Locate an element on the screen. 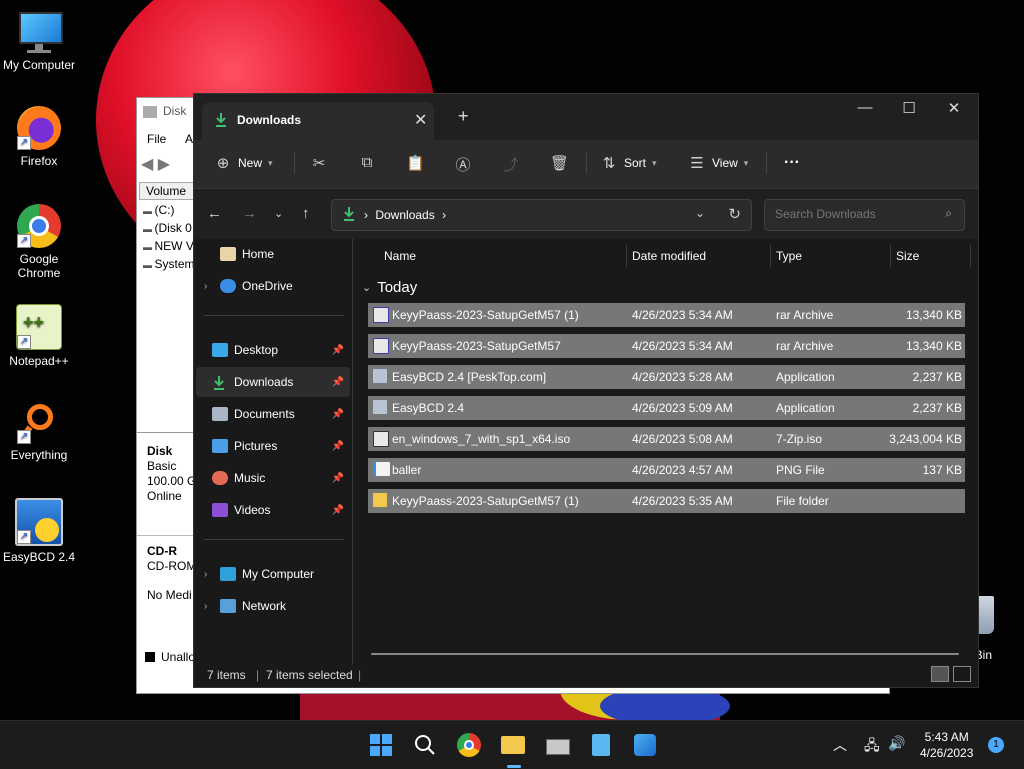 The image size is (1024, 769). taskbar-search-button is located at coordinates (425, 745).